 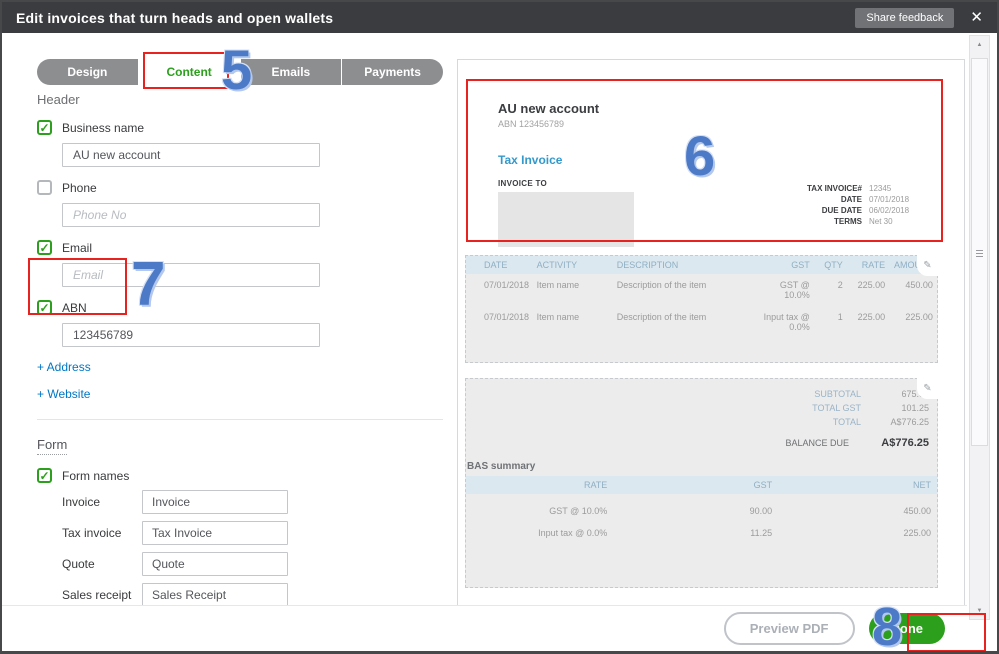 What do you see at coordinates (191, 275) in the screenshot?
I see `email-input` at bounding box center [191, 275].